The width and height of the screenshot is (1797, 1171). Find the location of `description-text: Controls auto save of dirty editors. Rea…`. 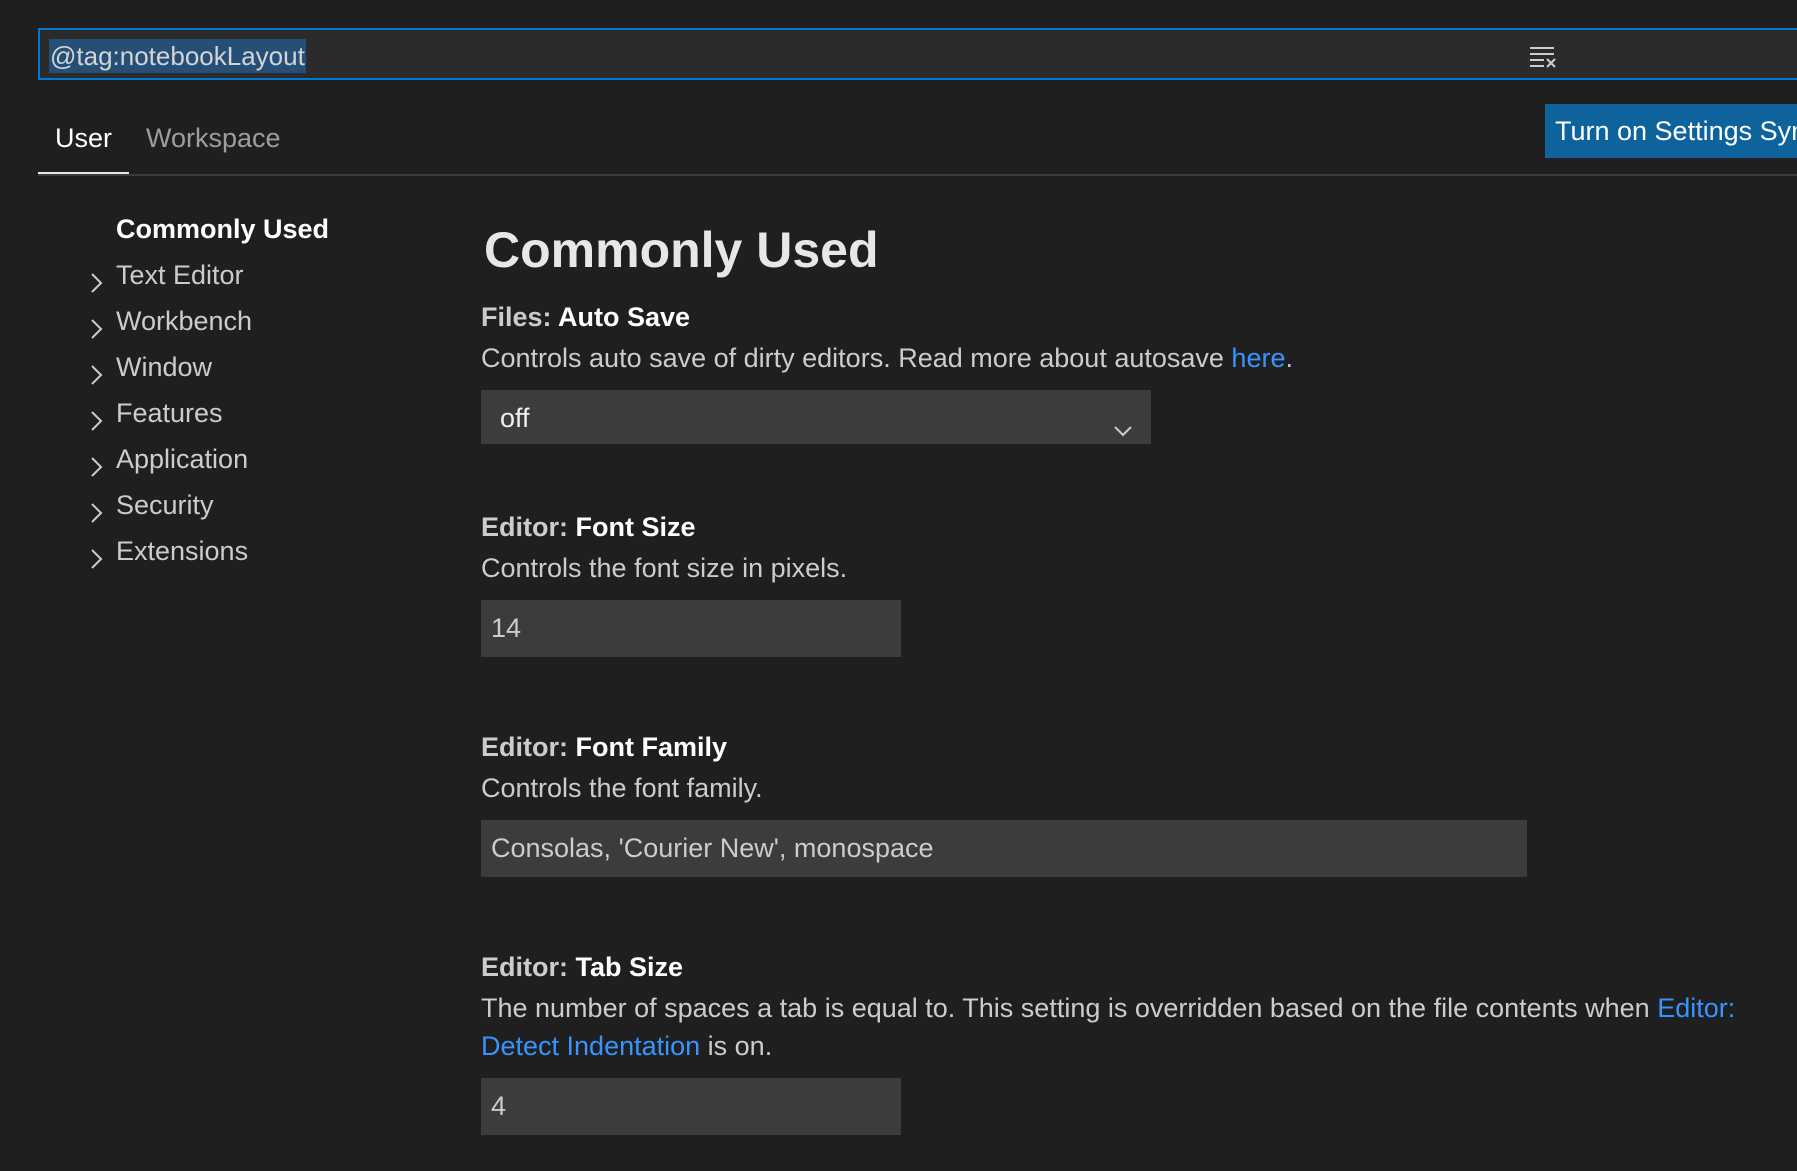

description-text: Controls auto save of dirty editors. Rea… is located at coordinates (856, 358).